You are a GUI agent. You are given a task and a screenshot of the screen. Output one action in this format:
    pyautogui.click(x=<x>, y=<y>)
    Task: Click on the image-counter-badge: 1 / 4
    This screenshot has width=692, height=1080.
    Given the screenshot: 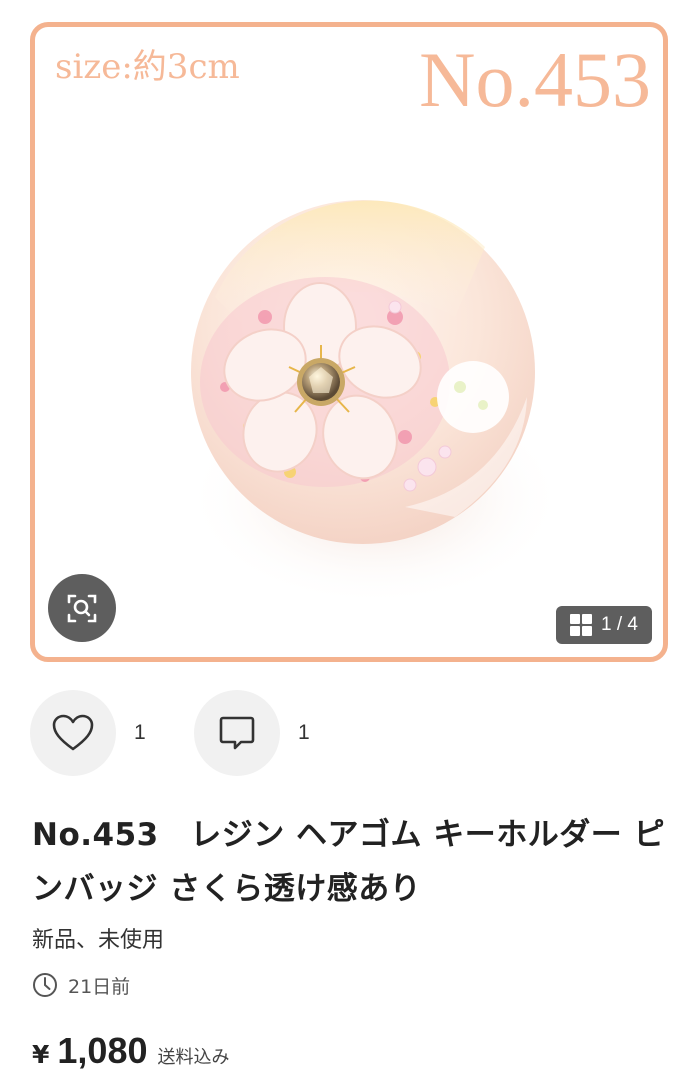 What is the action you would take?
    pyautogui.click(x=604, y=625)
    